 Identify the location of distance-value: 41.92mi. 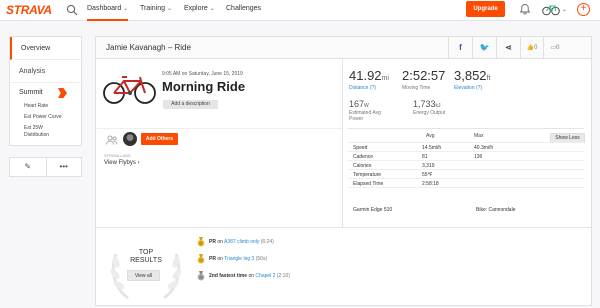
(369, 75).